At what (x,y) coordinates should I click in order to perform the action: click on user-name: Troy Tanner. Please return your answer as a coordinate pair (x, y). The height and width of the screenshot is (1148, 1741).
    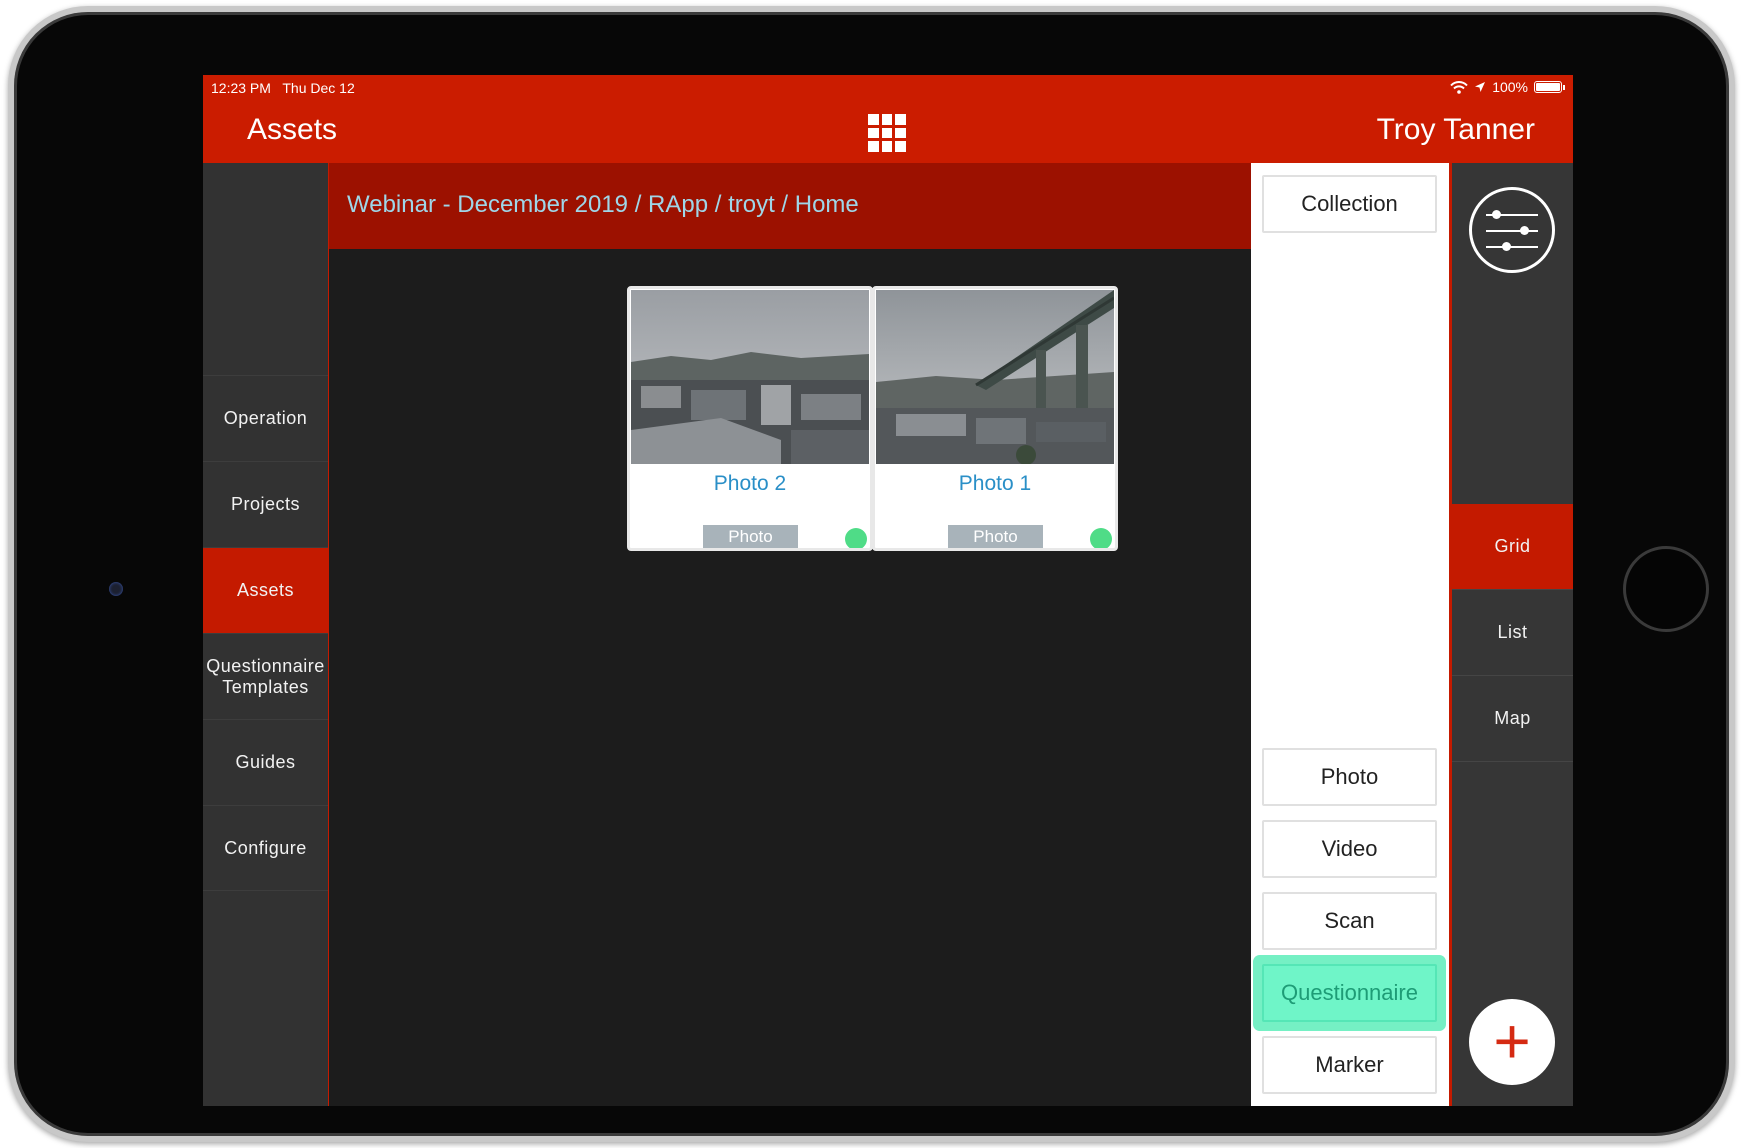
    Looking at the image, I should click on (1456, 130).